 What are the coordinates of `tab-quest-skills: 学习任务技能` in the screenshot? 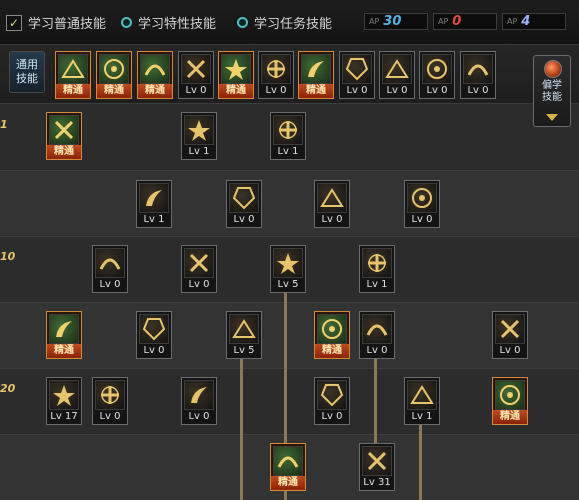 It's located at (284, 22).